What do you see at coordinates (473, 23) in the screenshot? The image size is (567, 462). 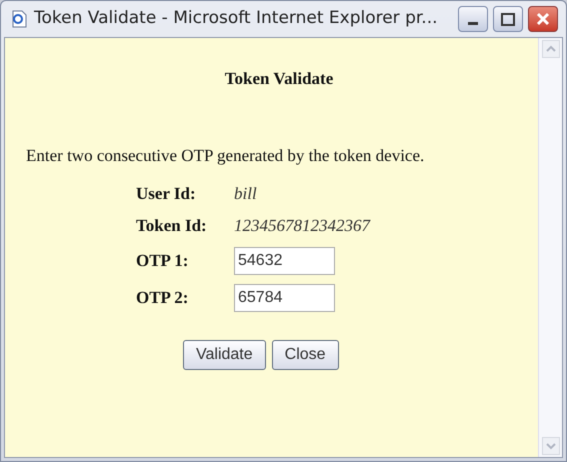 I see `minimize-icon` at bounding box center [473, 23].